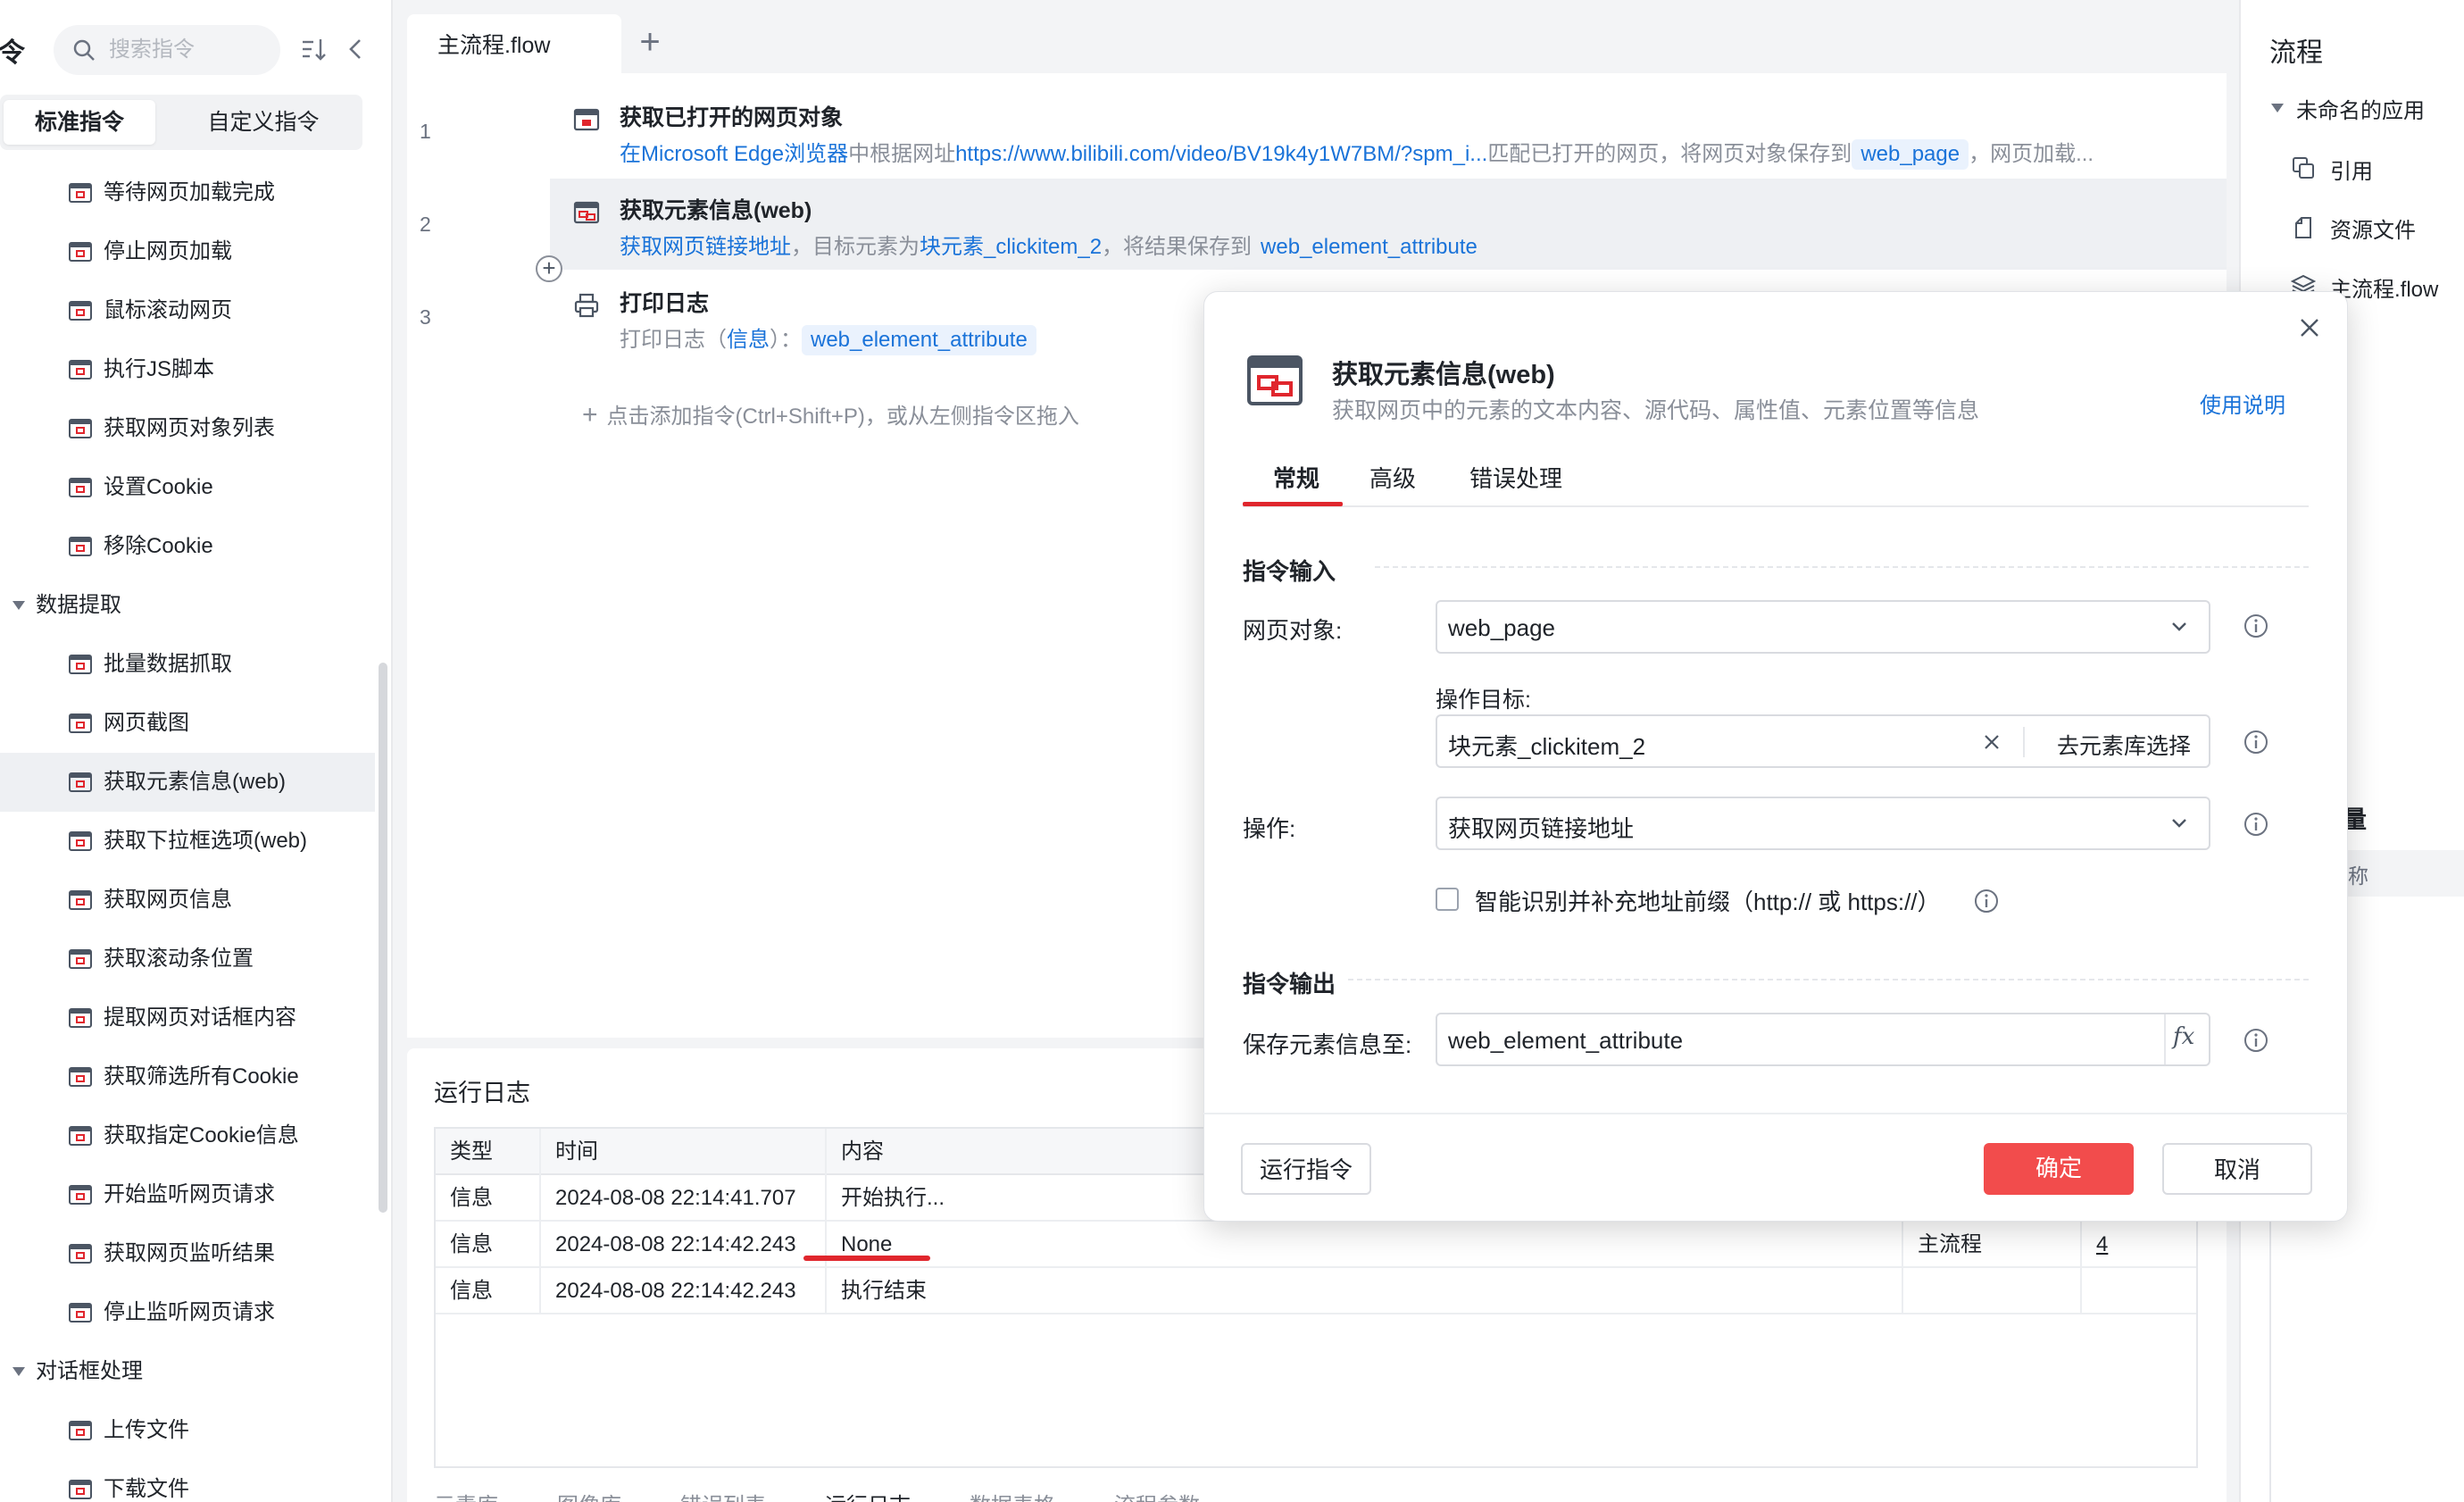 Image resolution: width=2464 pixels, height=1502 pixels. What do you see at coordinates (1296, 484) in the screenshot?
I see `tab-general: 常规` at bounding box center [1296, 484].